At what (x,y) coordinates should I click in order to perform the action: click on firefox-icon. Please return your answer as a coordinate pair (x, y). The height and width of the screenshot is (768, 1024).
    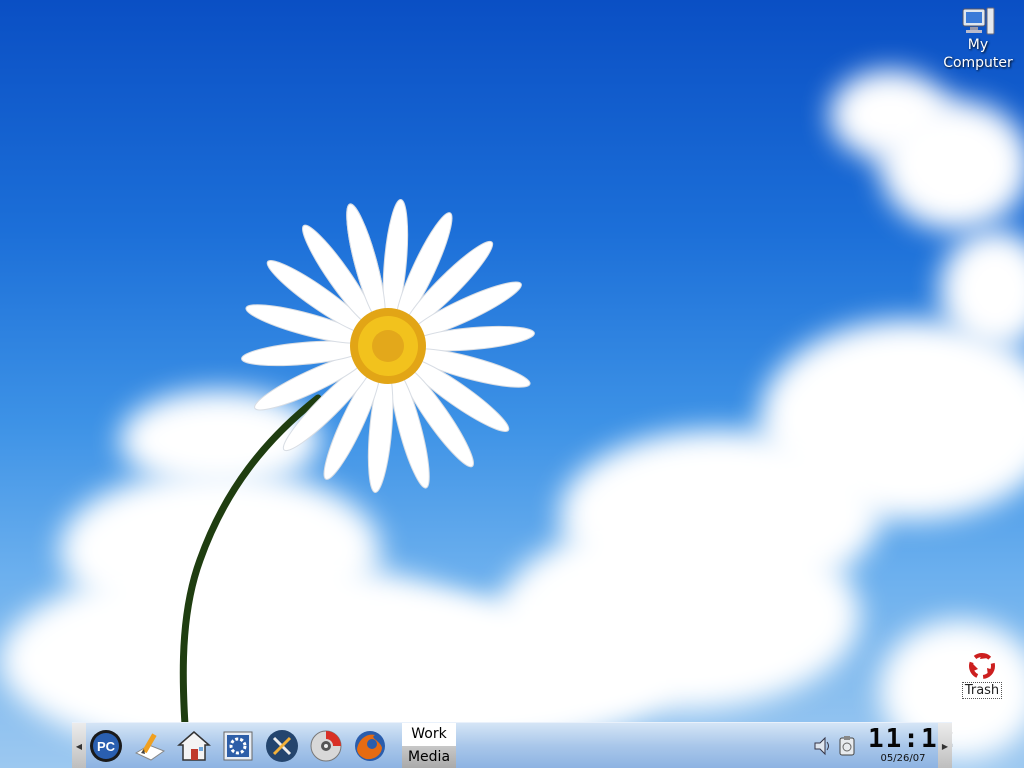
    Looking at the image, I should click on (370, 746).